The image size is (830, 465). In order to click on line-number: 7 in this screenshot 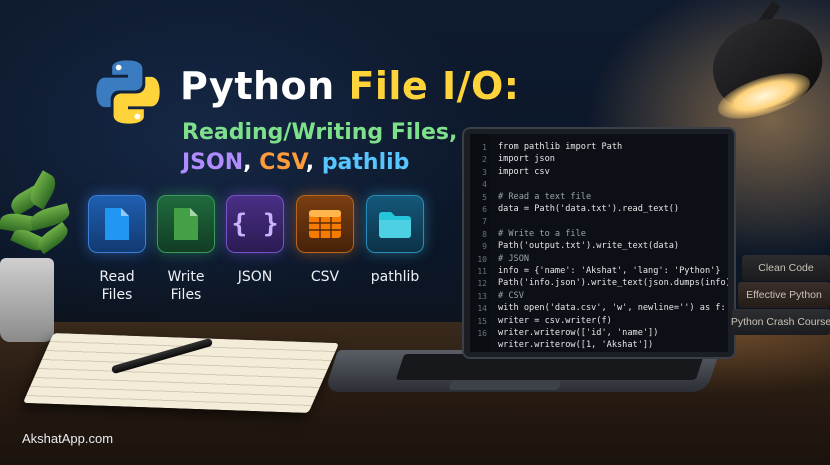, I will do `click(484, 222)`.